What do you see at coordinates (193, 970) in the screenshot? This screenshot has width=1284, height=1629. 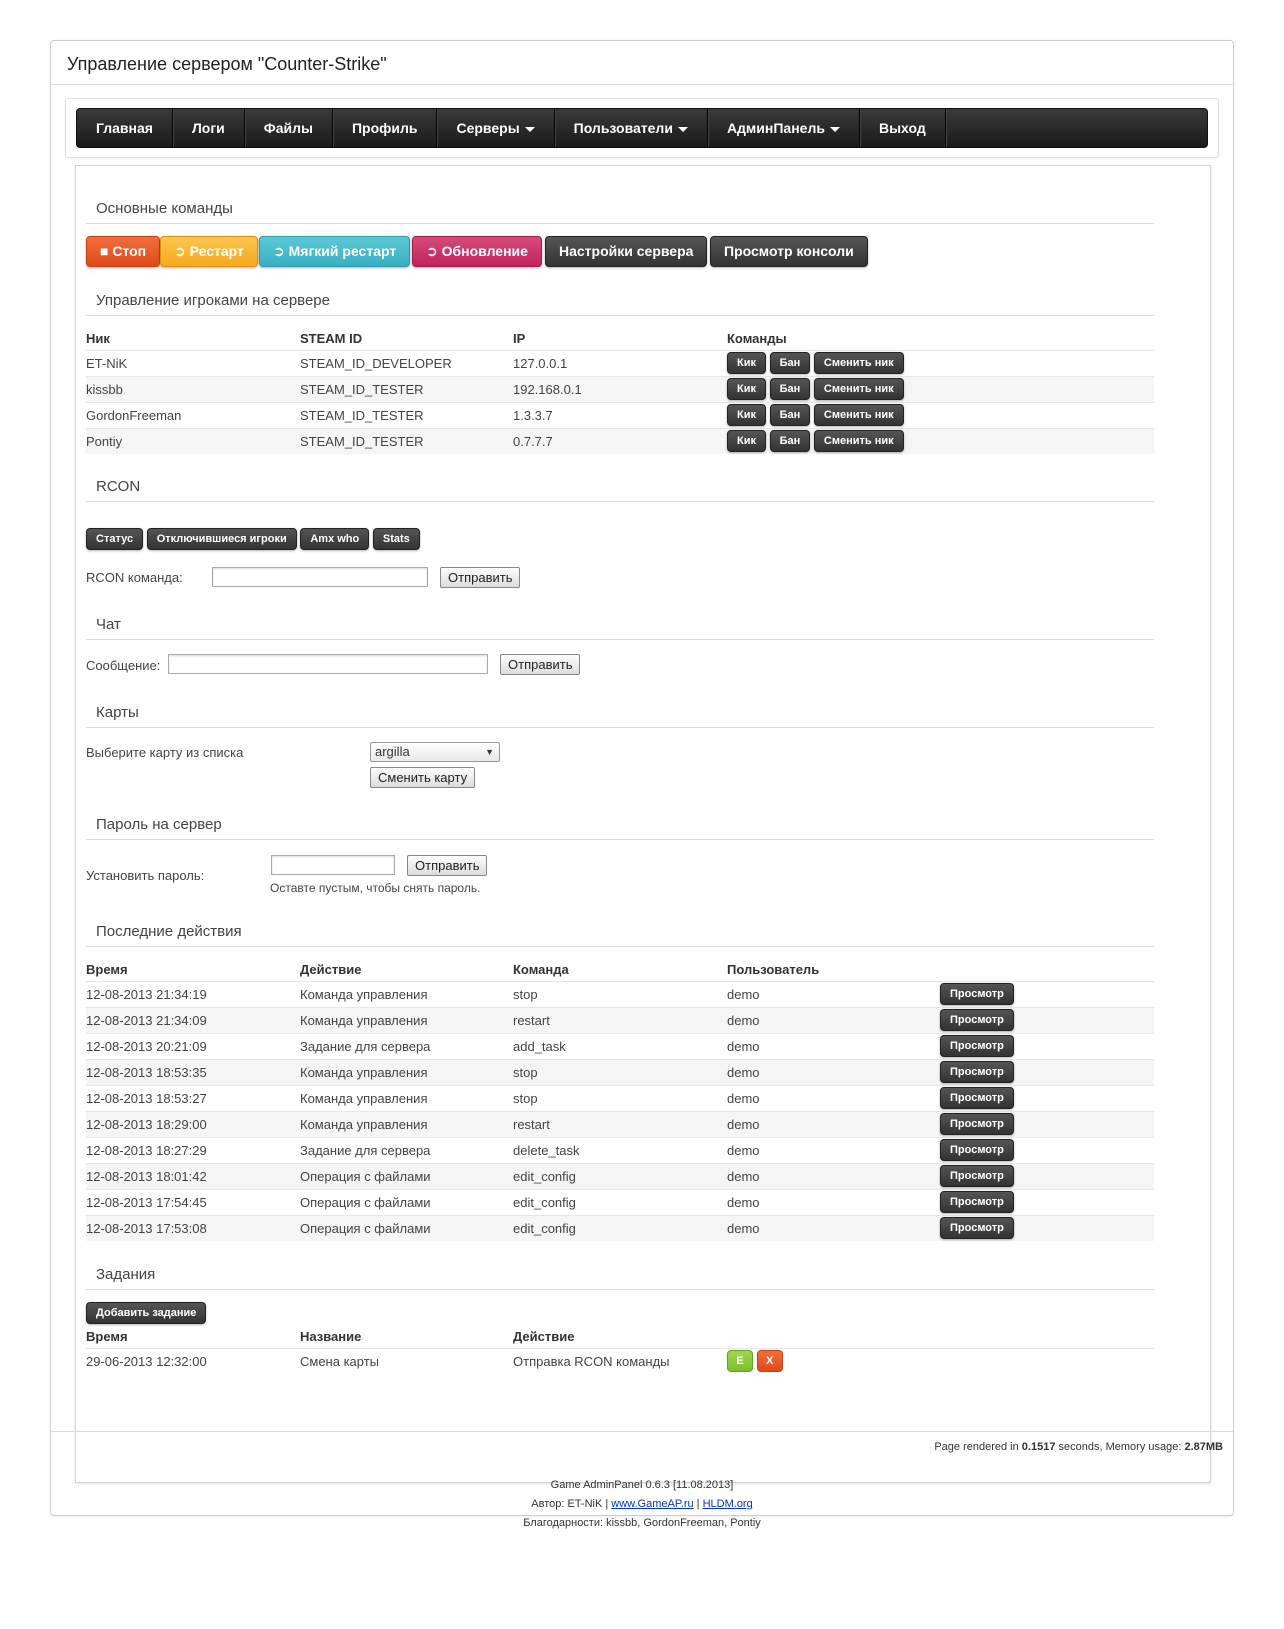 I see `column-header: Время` at bounding box center [193, 970].